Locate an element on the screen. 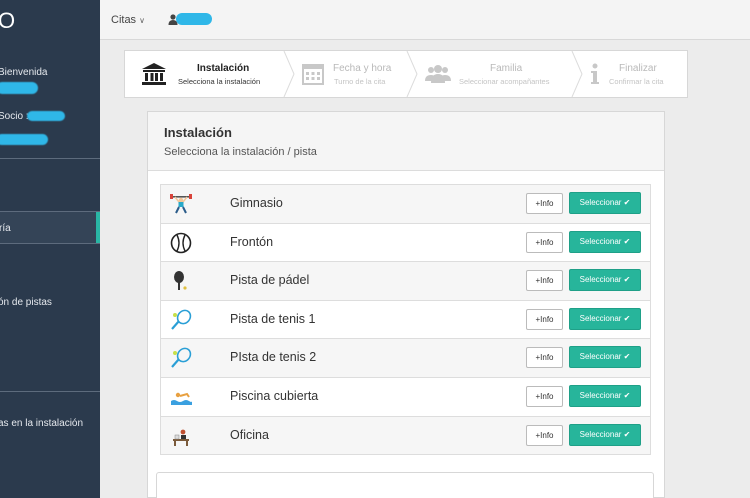 This screenshot has width=750, height=498. citas-menu: Citas ∨ is located at coordinates (128, 20).